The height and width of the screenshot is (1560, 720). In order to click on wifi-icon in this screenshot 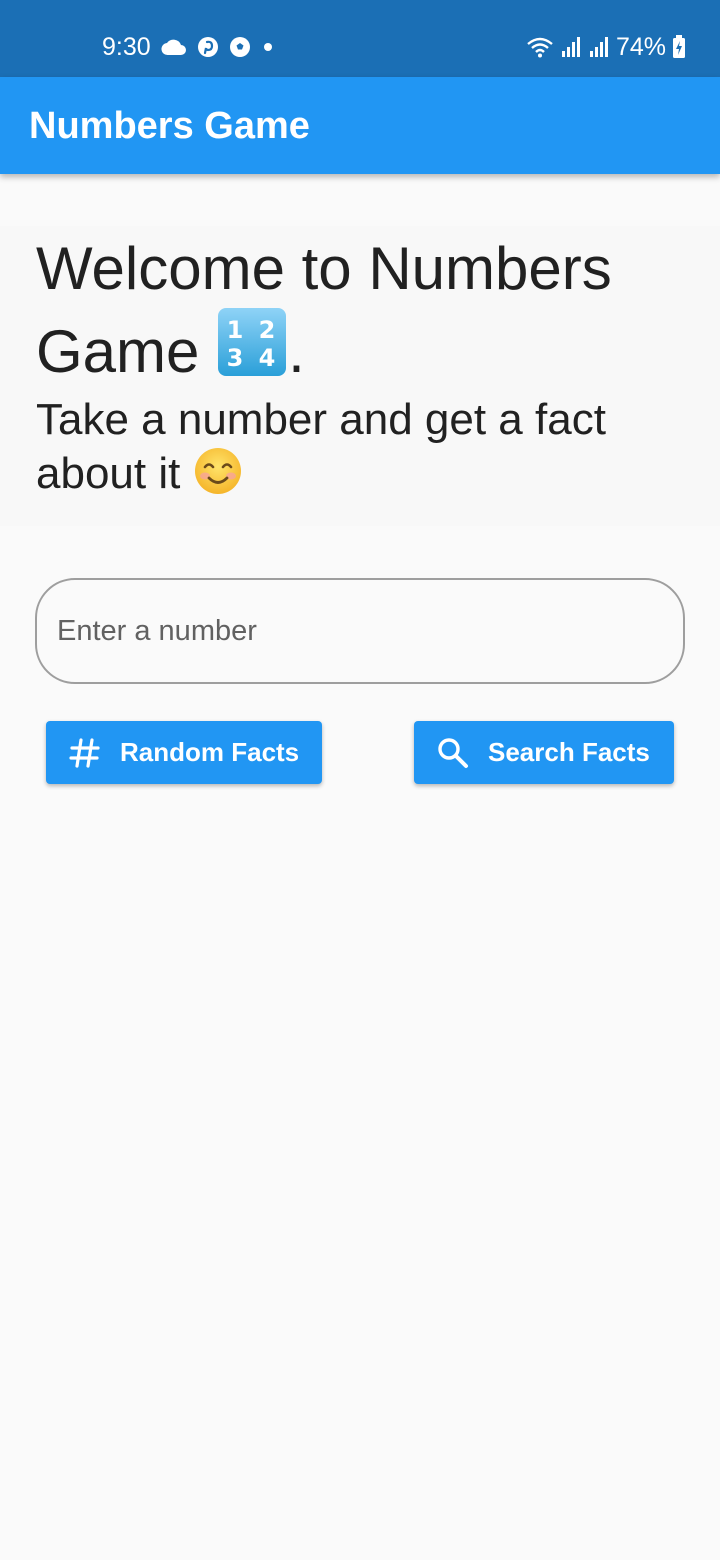, I will do `click(540, 47)`.